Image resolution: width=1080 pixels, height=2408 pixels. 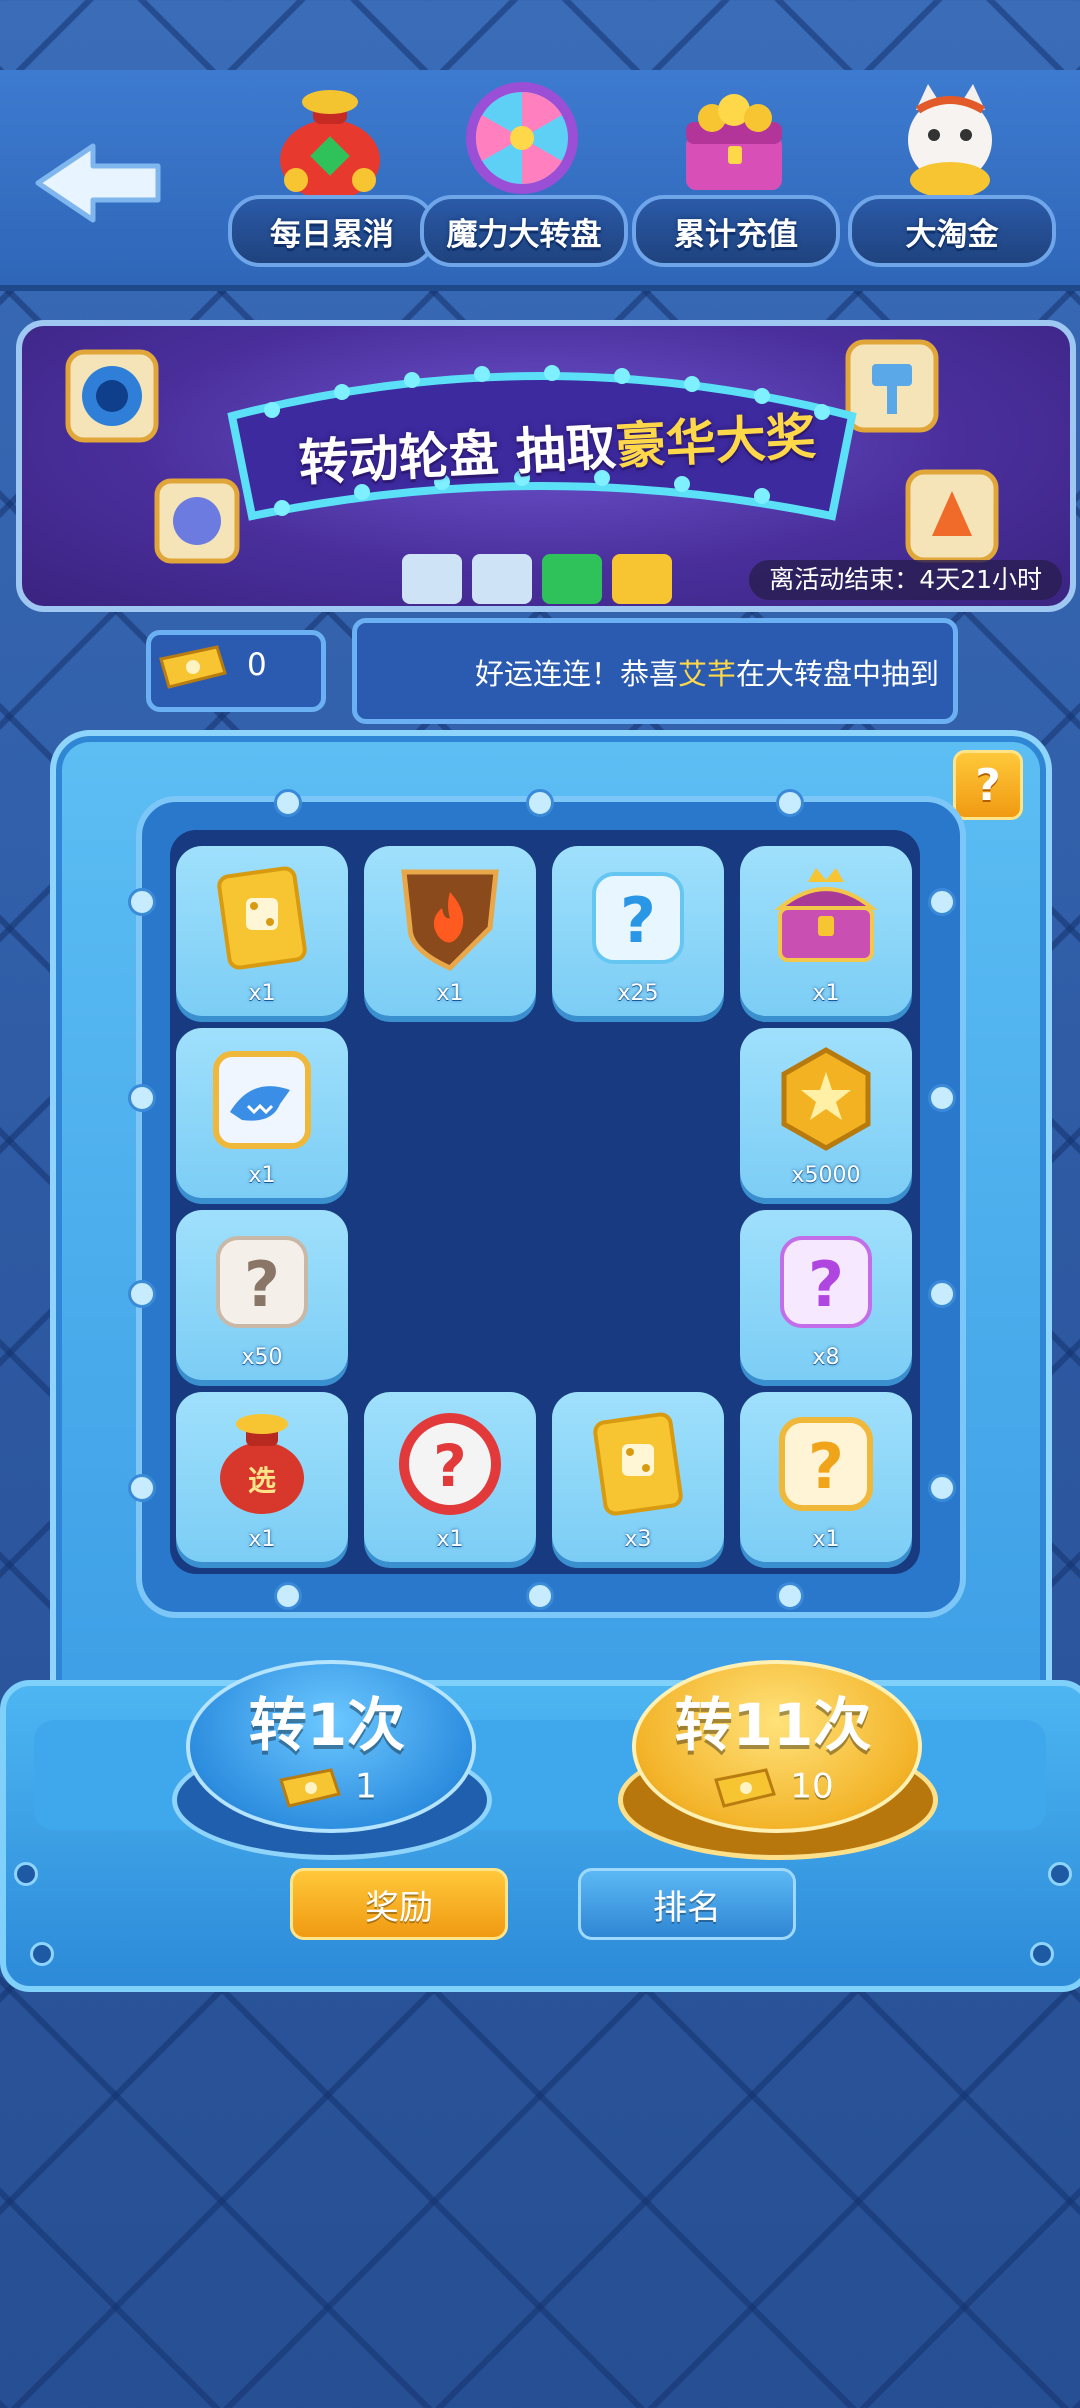 I want to click on spin-eleven-button: 转11次 10, so click(x=778, y=1760).